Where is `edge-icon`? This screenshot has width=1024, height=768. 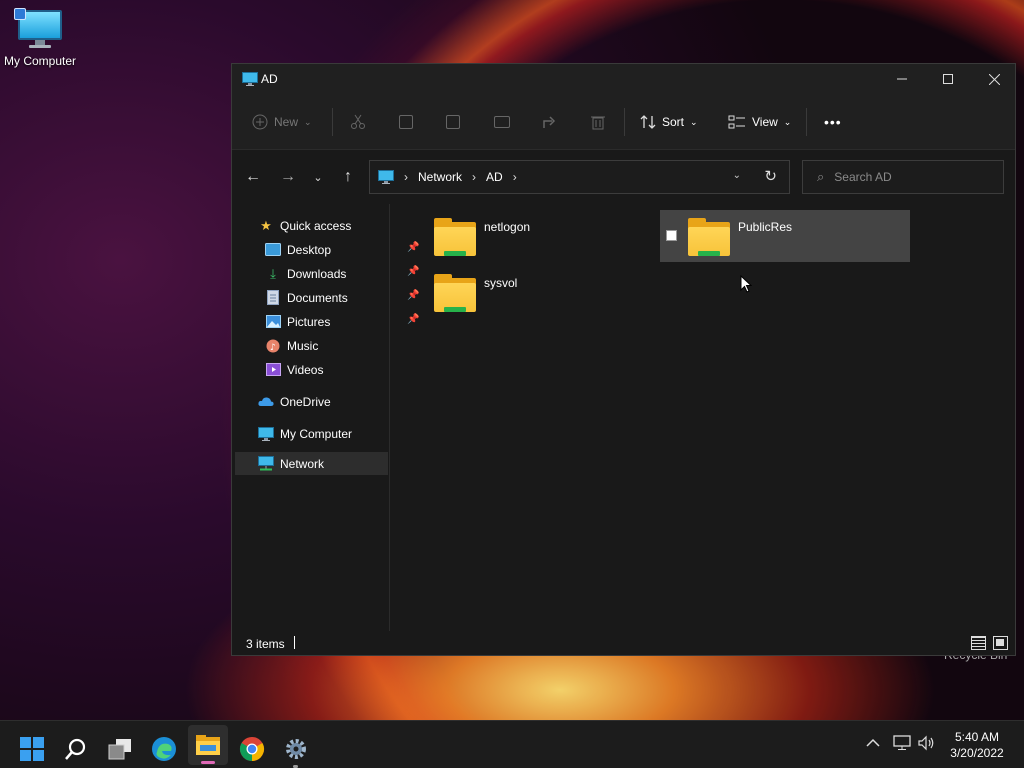 edge-icon is located at coordinates (164, 749).